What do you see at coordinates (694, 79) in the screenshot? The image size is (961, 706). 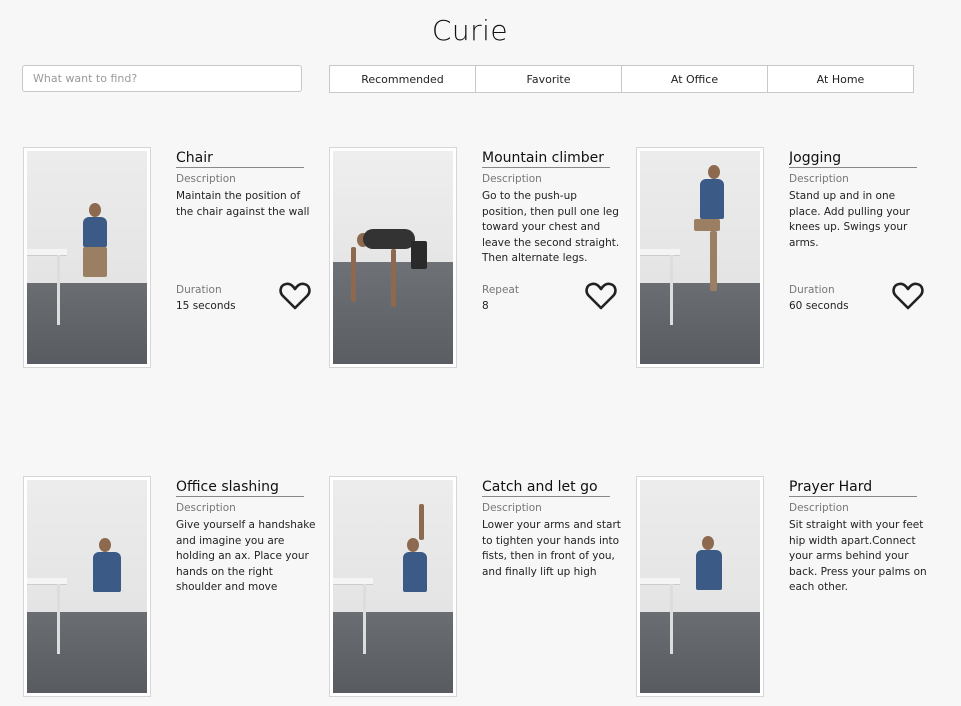 I see `tab-at-office: At Office` at bounding box center [694, 79].